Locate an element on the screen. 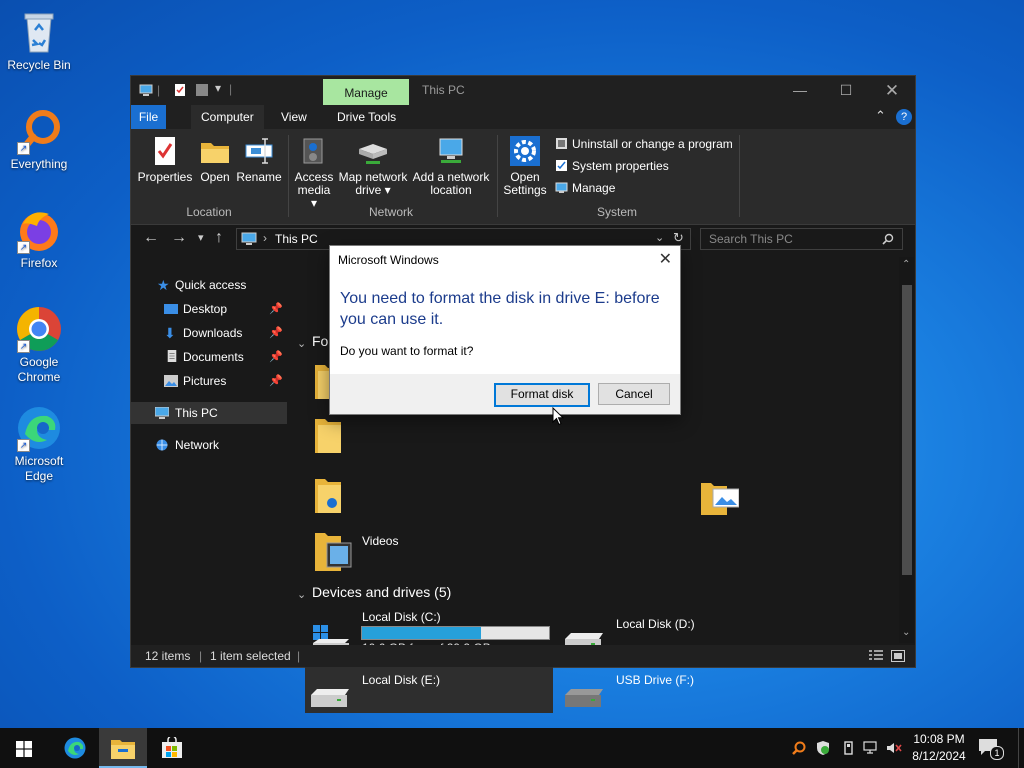 The height and width of the screenshot is (768, 1024). desktop-icon-label: Firefox is located at coordinates (39, 263).